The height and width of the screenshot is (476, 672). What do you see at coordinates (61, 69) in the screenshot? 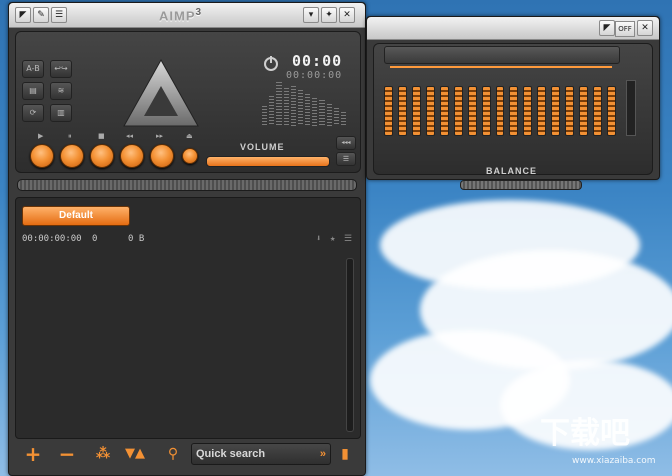
I see `shuffle-button: ↩↪` at bounding box center [61, 69].